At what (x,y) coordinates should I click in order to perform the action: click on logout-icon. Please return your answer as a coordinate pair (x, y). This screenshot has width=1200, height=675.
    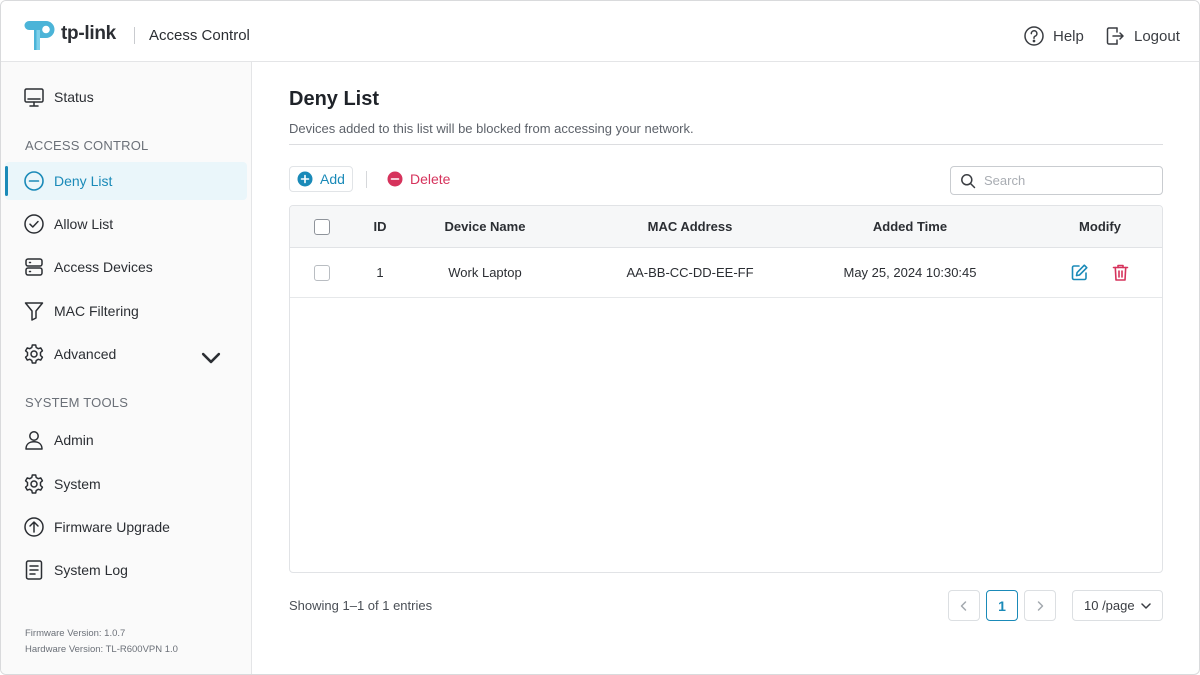
    Looking at the image, I should click on (1115, 36).